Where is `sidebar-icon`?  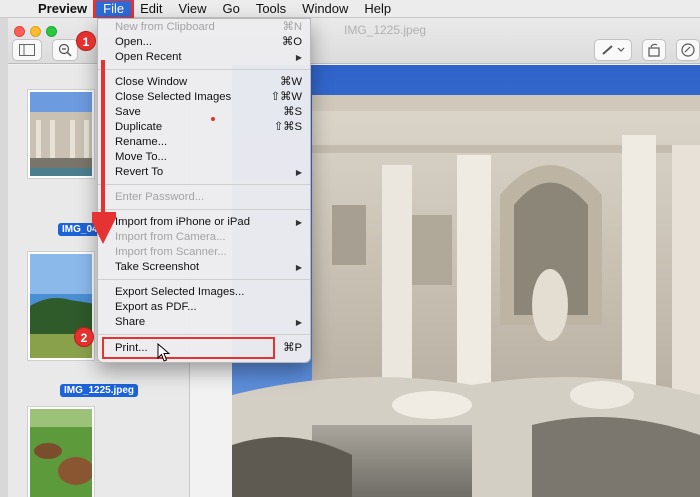 sidebar-icon is located at coordinates (27, 50).